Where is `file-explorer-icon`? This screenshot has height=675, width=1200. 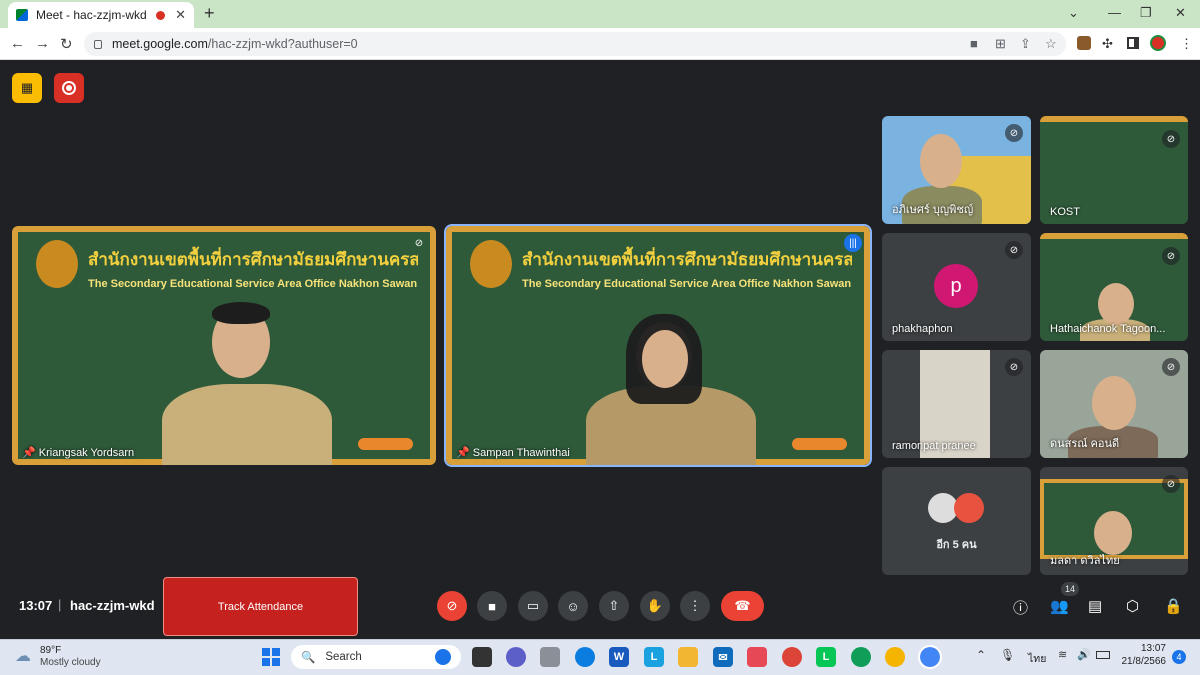 file-explorer-icon is located at coordinates (688, 657).